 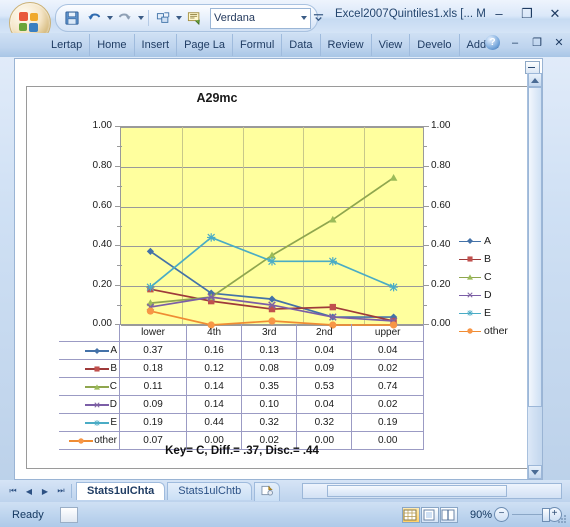 What do you see at coordinates (387, 368) in the screenshot?
I see `cell-b-upper: 0.02` at bounding box center [387, 368].